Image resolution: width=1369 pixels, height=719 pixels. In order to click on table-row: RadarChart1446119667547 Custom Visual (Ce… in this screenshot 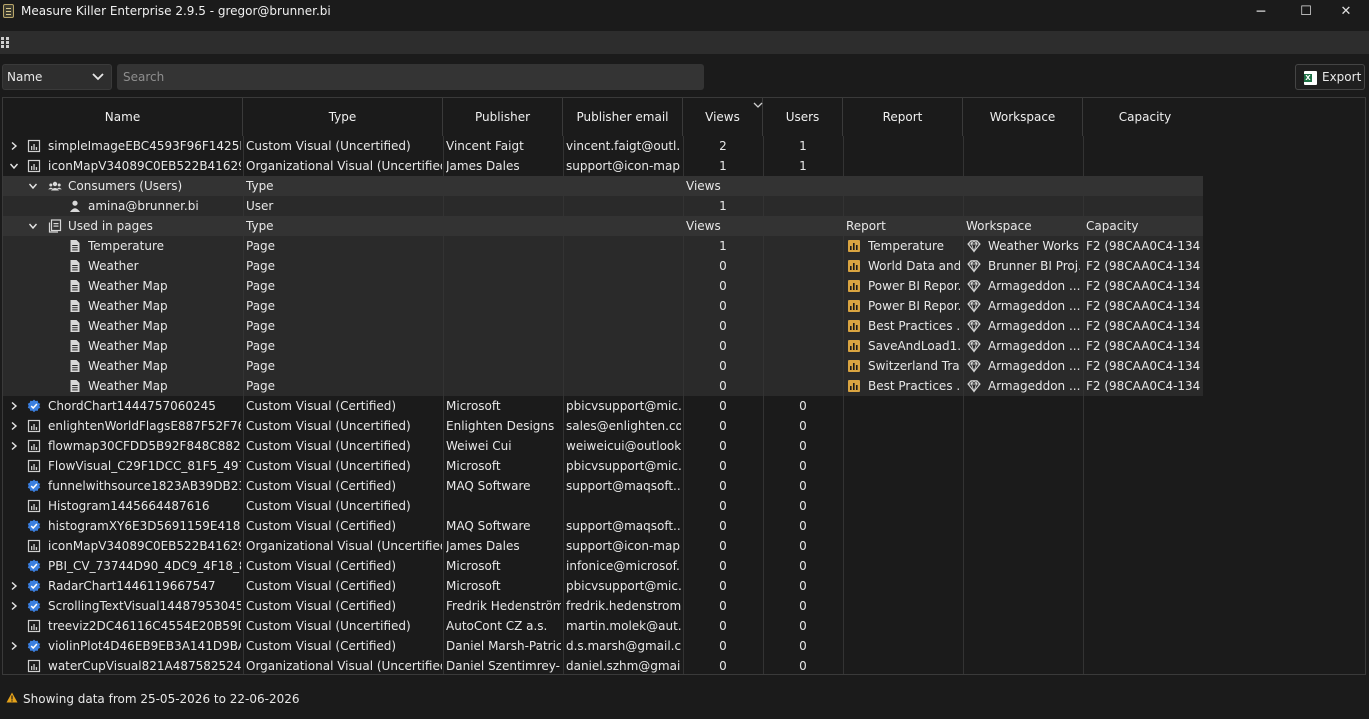, I will do `click(684, 586)`.